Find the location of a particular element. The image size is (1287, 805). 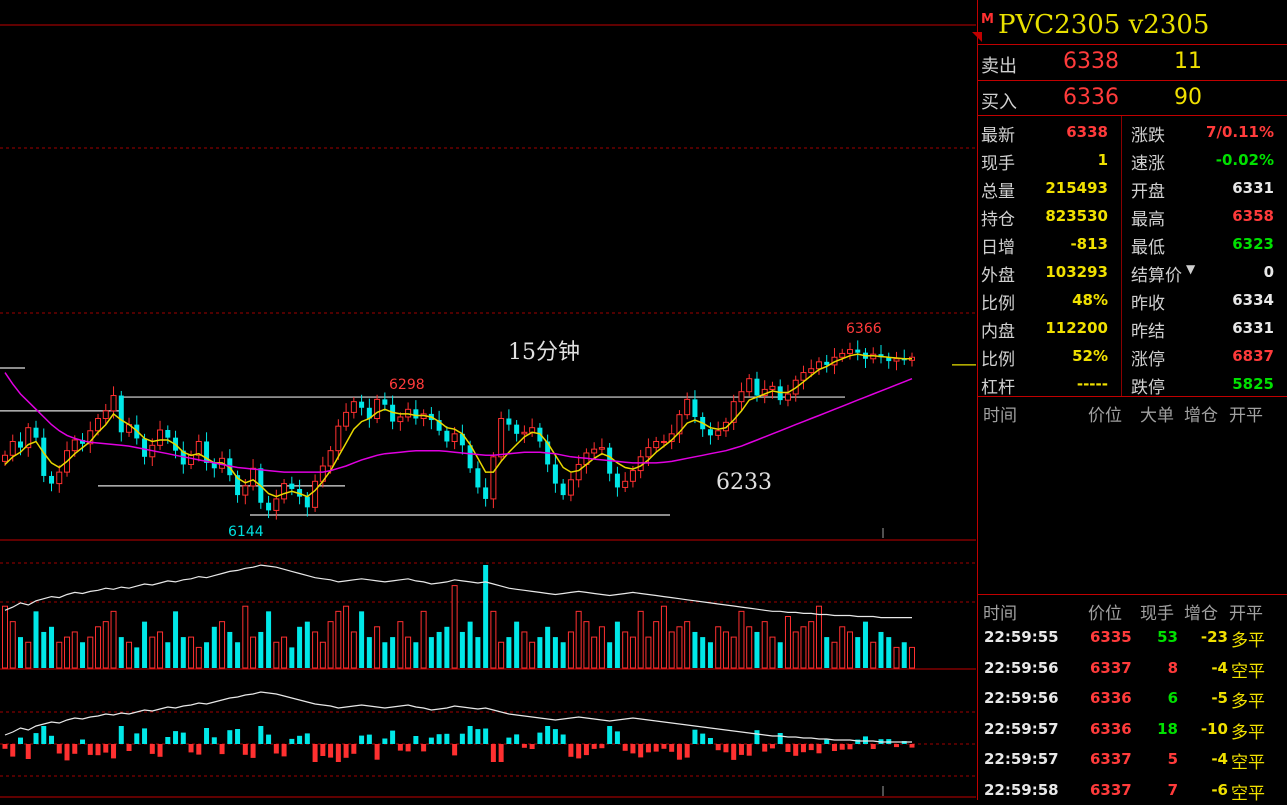

stat-value: 823530 is located at coordinates (1076, 216).